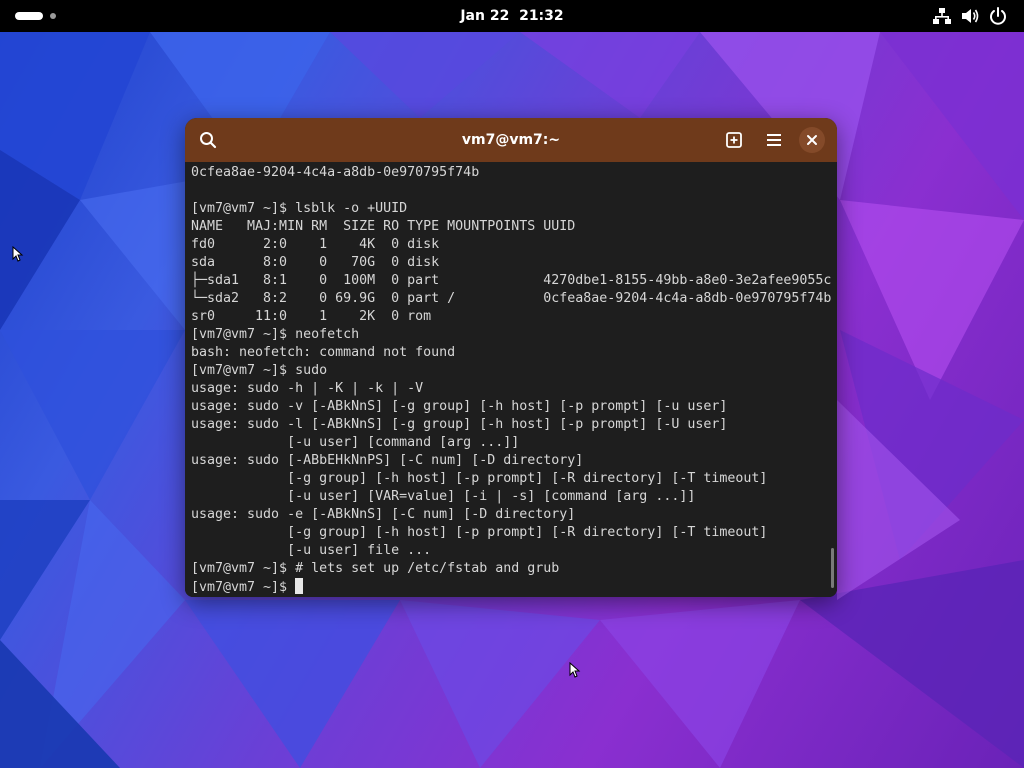  Describe the element at coordinates (511, 587) in the screenshot. I see `terminal-prompt-line: [vm7@vm7 ~]$` at that location.